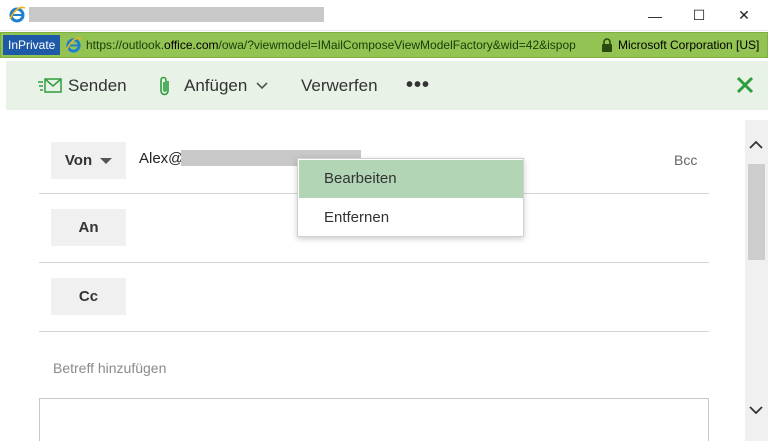 The height and width of the screenshot is (441, 768). Describe the element at coordinates (374, 419) in the screenshot. I see `message-body` at that location.